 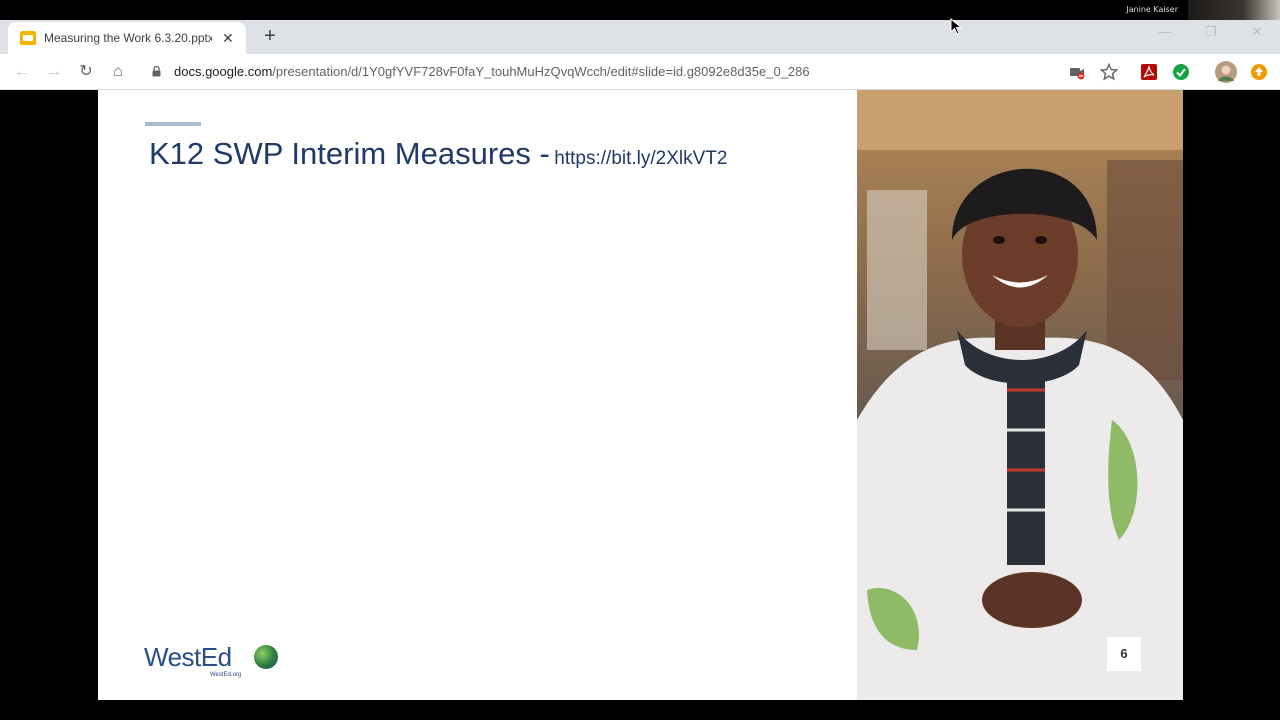 I want to click on bookmark-star-icon, so click(x=1109, y=72).